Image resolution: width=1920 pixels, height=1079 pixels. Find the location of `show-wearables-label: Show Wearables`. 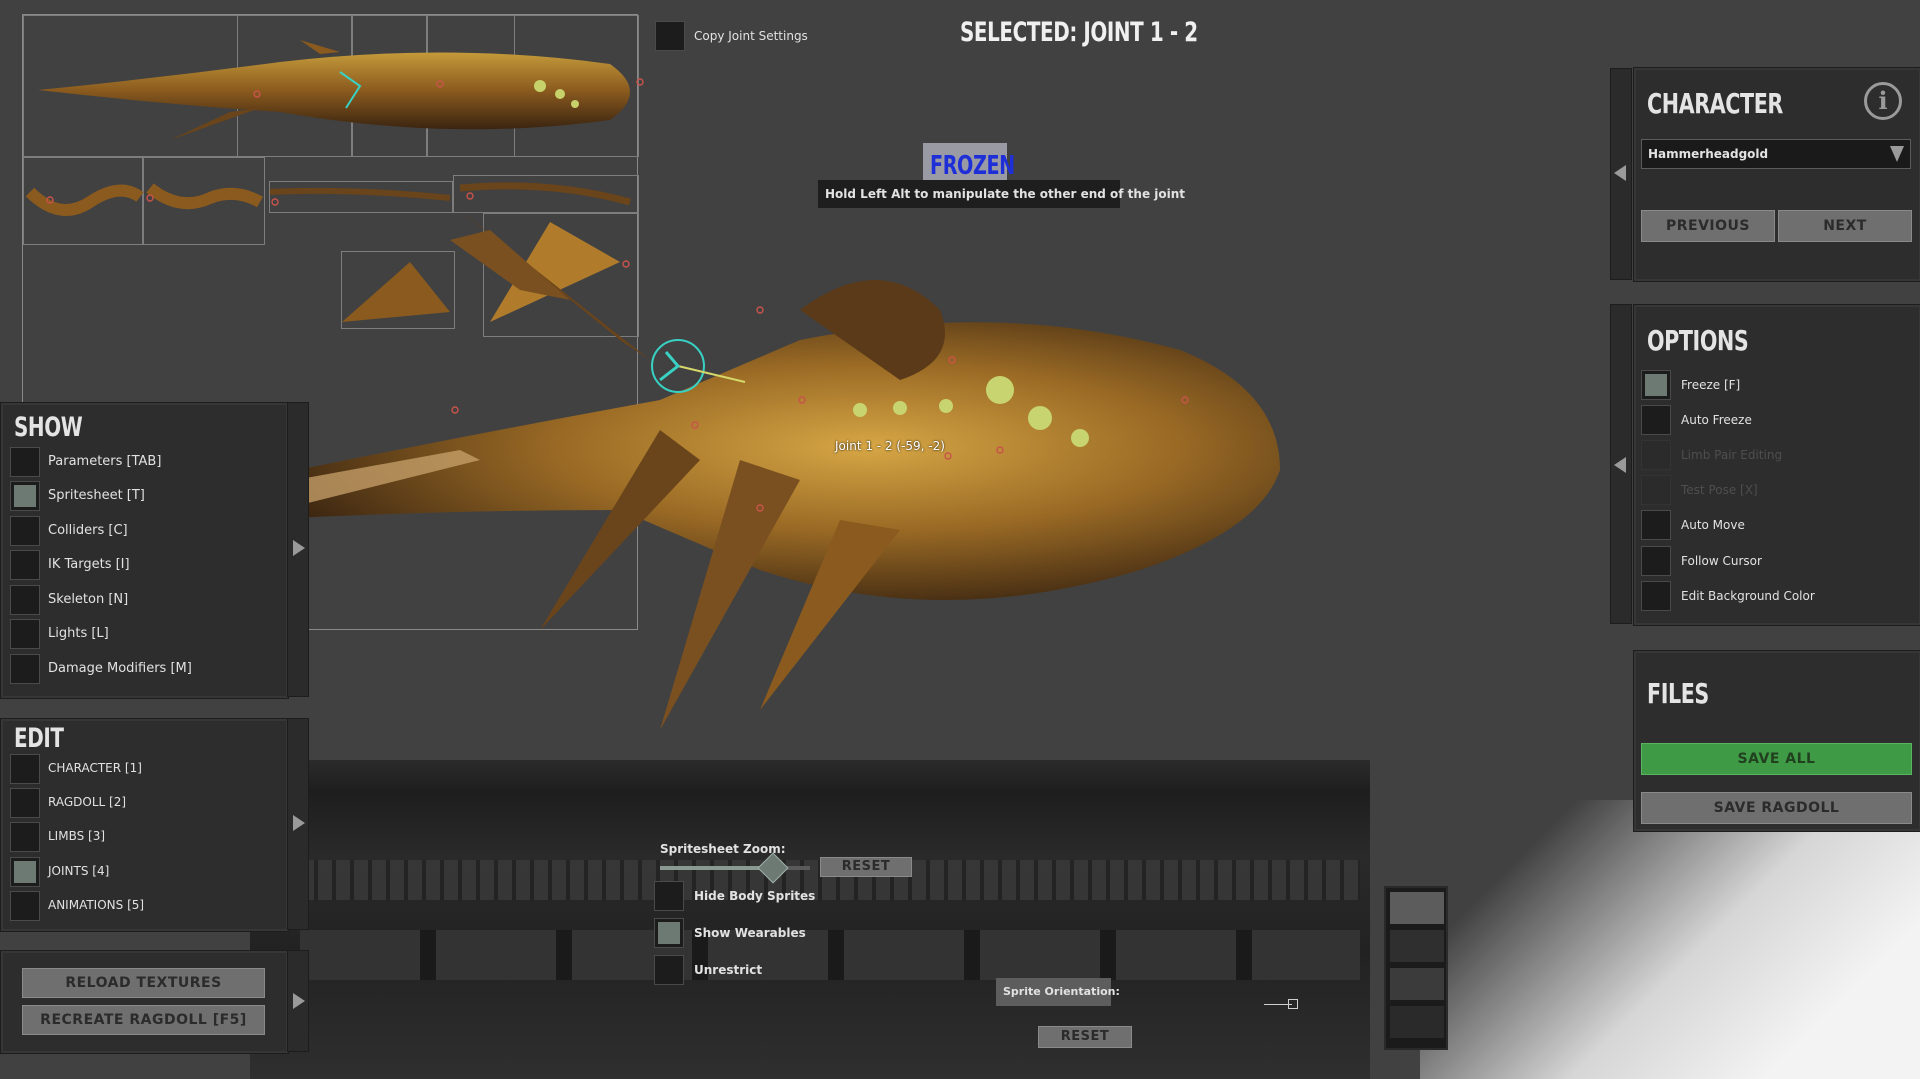

show-wearables-label: Show Wearables is located at coordinates (750, 933).